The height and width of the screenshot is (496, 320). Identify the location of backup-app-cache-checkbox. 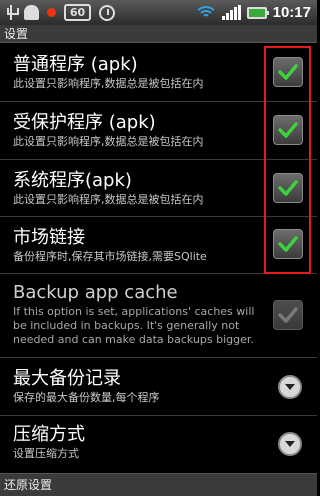
(288, 315).